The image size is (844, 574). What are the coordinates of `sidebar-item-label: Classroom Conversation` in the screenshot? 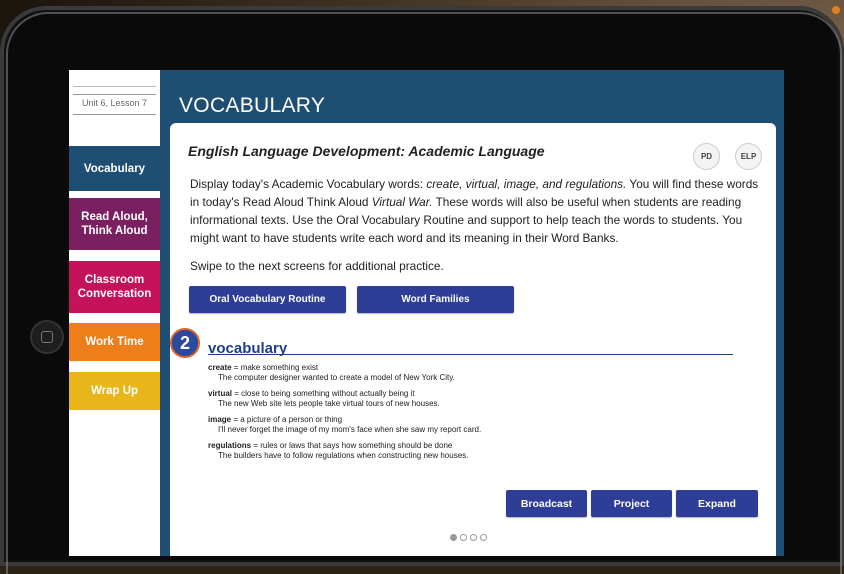 It's located at (114, 287).